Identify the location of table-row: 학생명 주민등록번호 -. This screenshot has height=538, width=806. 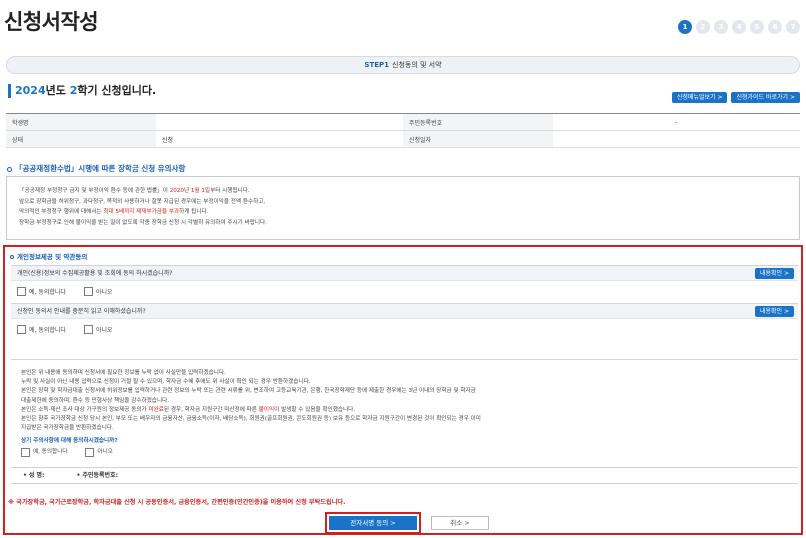
(403, 122).